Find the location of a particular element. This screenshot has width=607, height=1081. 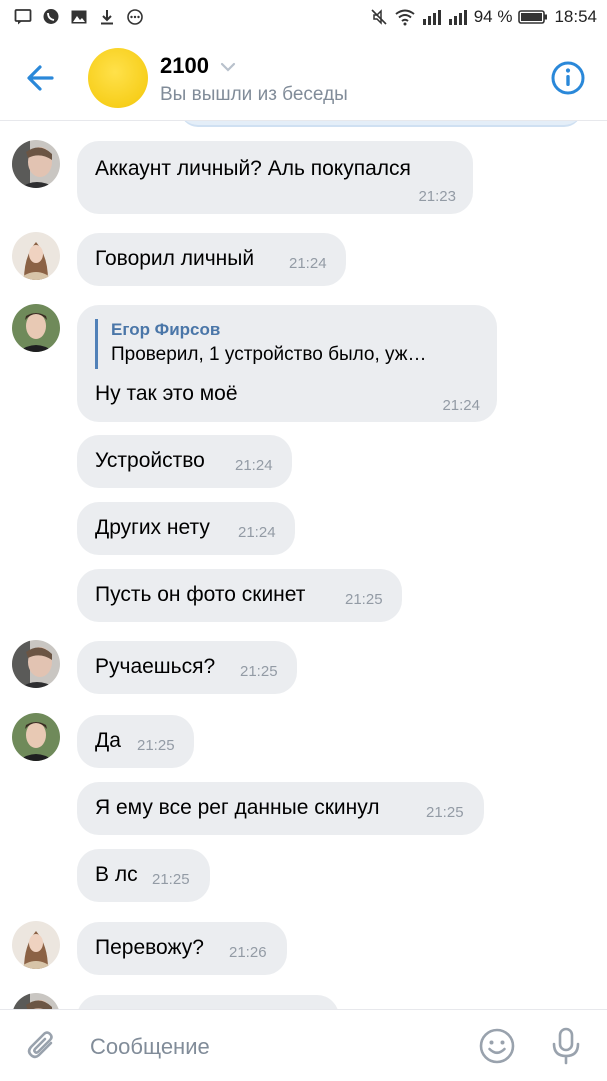

microphone-icon is located at coordinates (566, 1046).